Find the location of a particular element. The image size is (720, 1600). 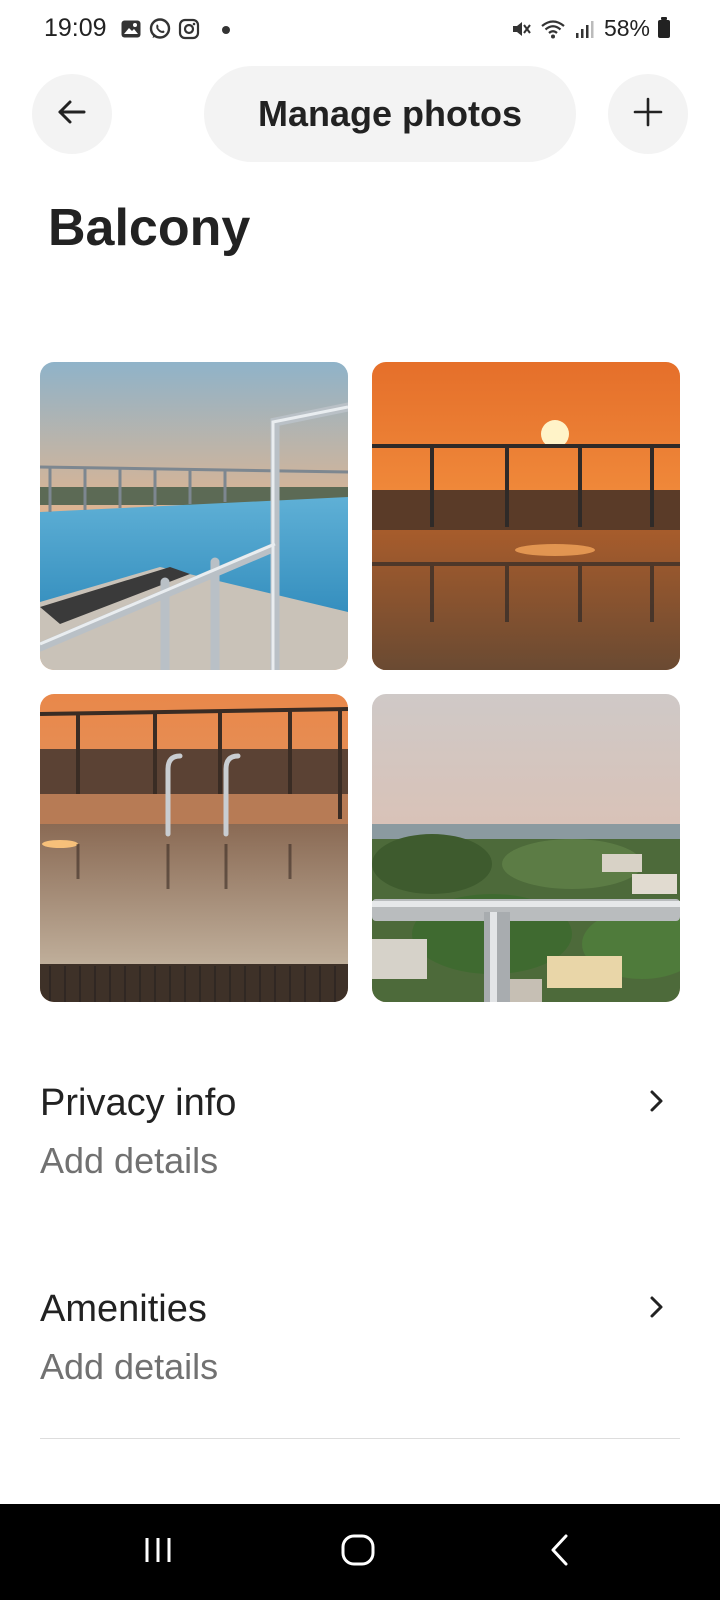

battery-percentage: 58% is located at coordinates (626, 28).